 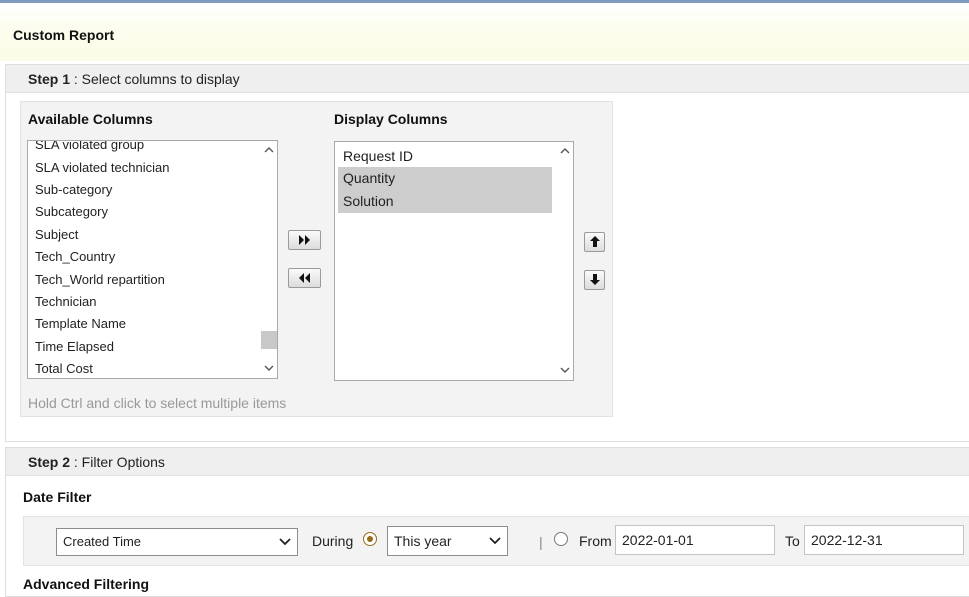 What do you see at coordinates (49, 462) in the screenshot?
I see `step2-label: Step 2` at bounding box center [49, 462].